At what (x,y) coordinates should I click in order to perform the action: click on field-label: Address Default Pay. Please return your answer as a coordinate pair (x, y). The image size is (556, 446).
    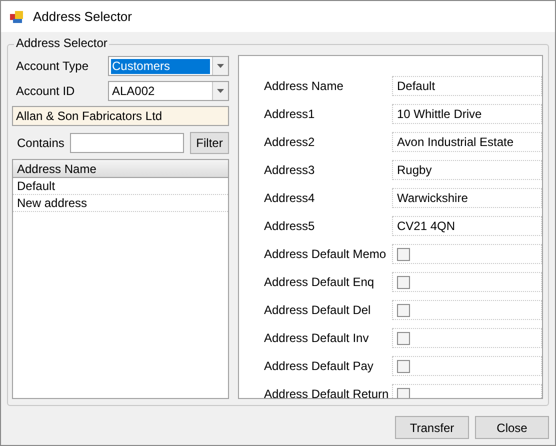
    Looking at the image, I should click on (319, 366).